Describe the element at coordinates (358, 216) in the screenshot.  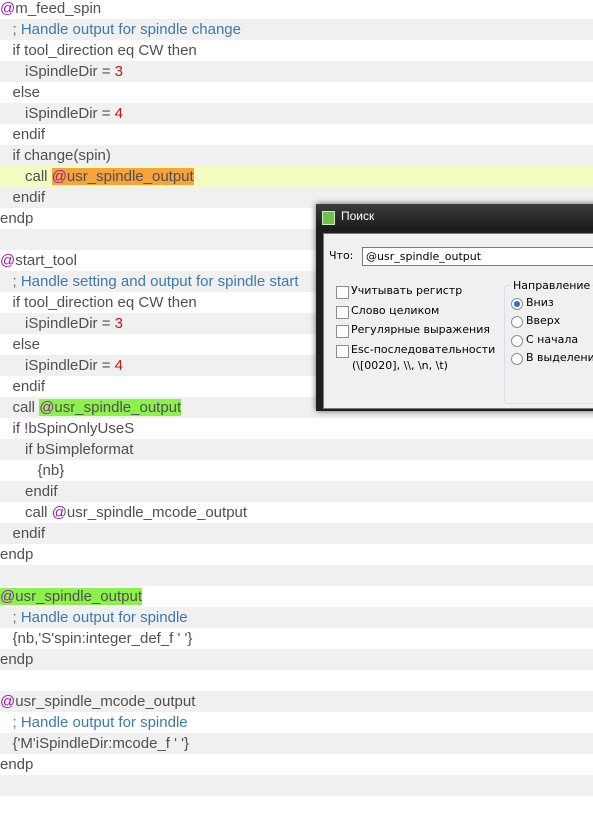
I see `dialog-title: Поиск` at that location.